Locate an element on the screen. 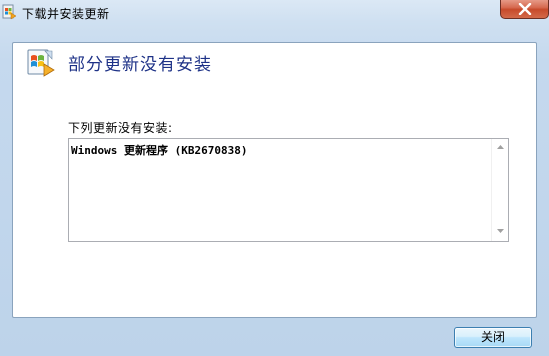 The height and width of the screenshot is (356, 549). close-button: 关闭 is located at coordinates (493, 337).